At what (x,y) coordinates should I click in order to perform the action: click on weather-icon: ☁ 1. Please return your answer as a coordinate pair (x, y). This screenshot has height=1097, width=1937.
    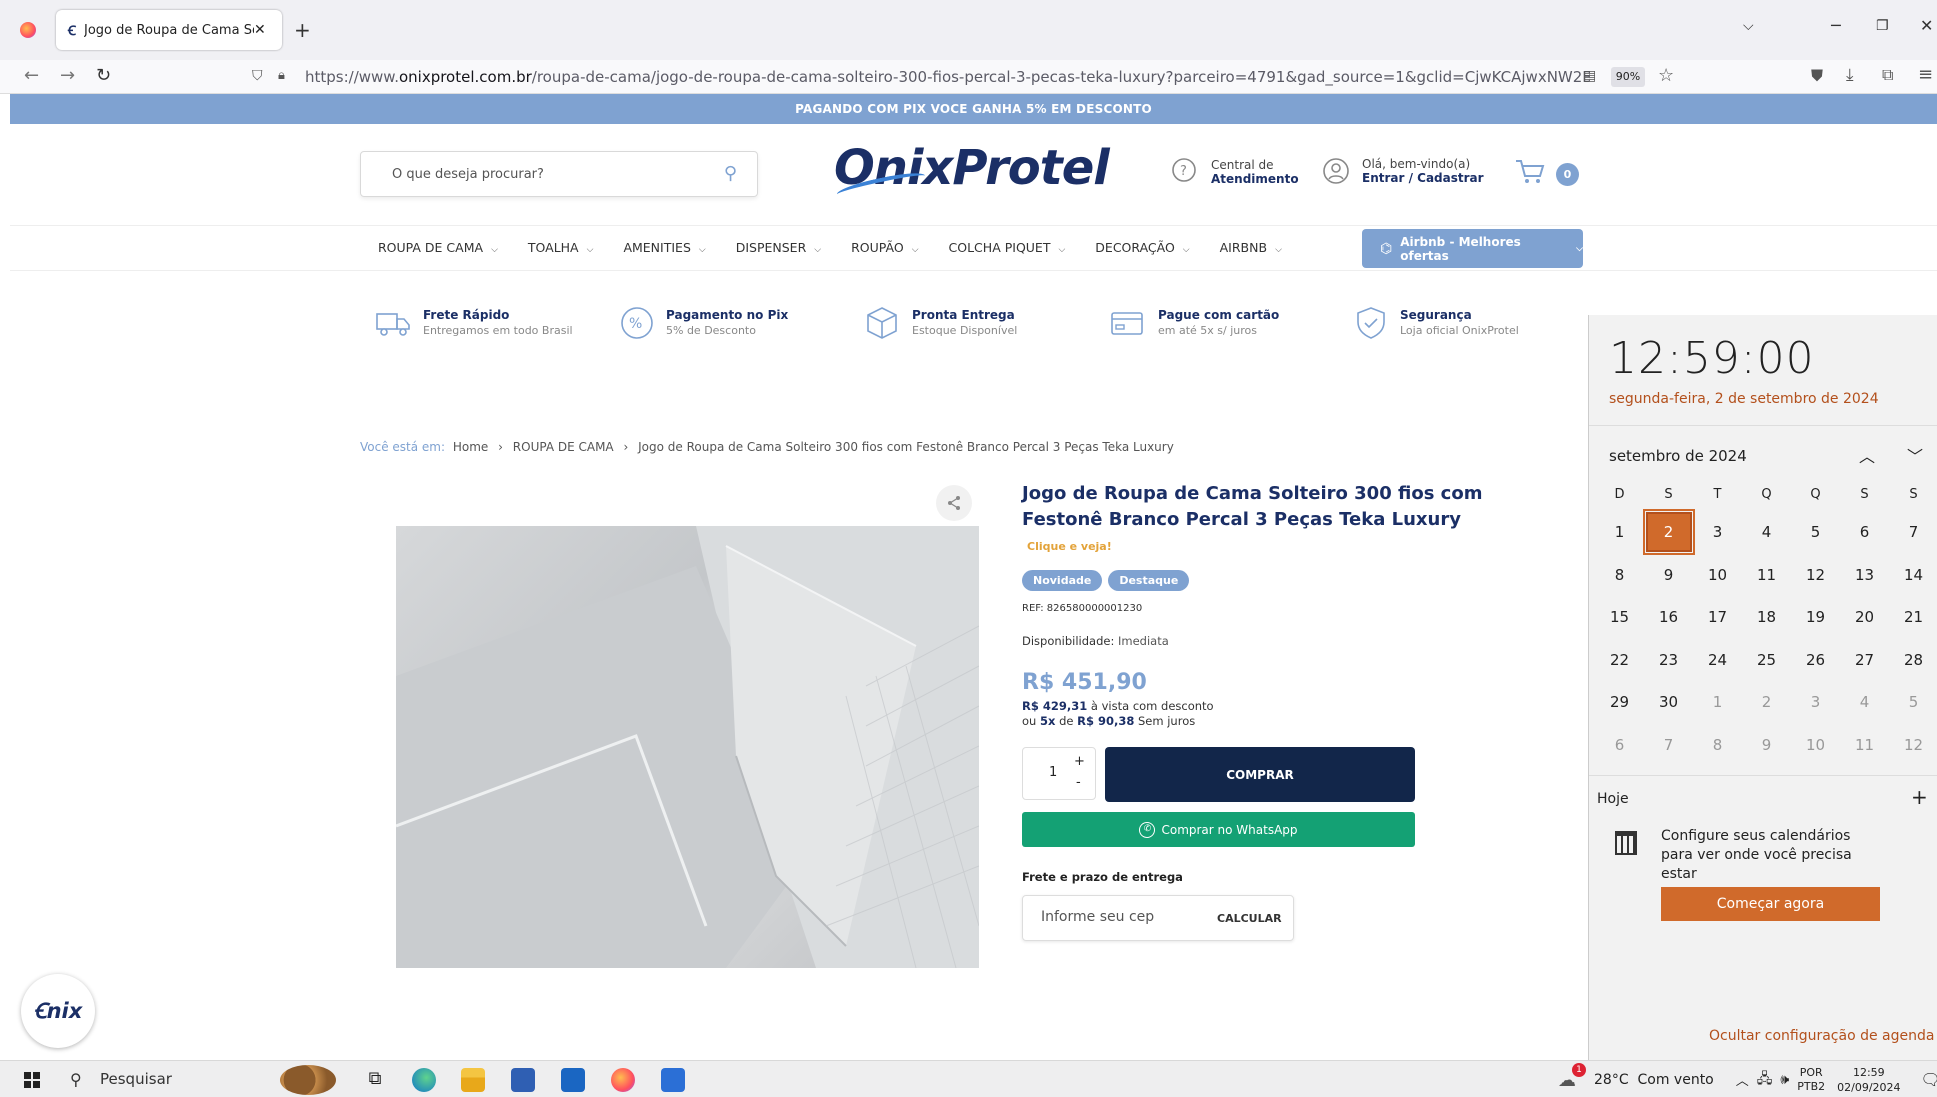
    Looking at the image, I should click on (1572, 1076).